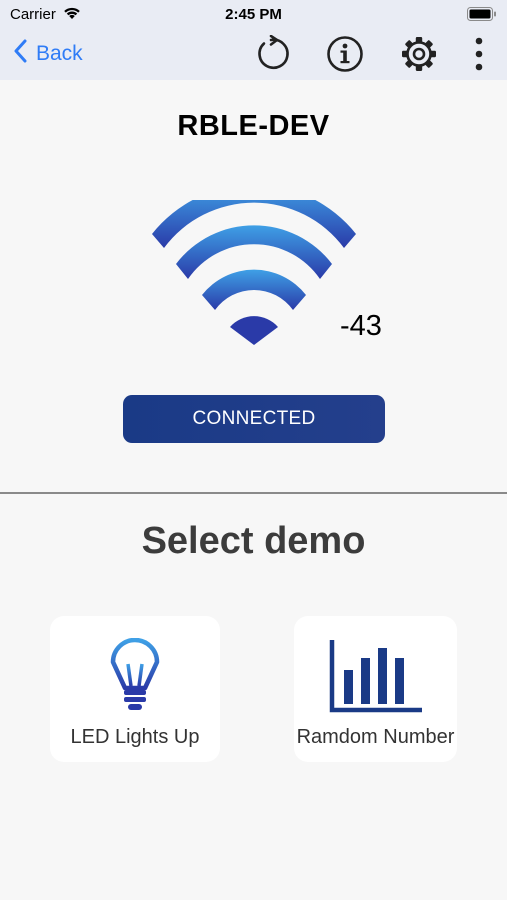 This screenshot has height=900, width=507. I want to click on select-demo-title: Select demo, so click(253, 541).